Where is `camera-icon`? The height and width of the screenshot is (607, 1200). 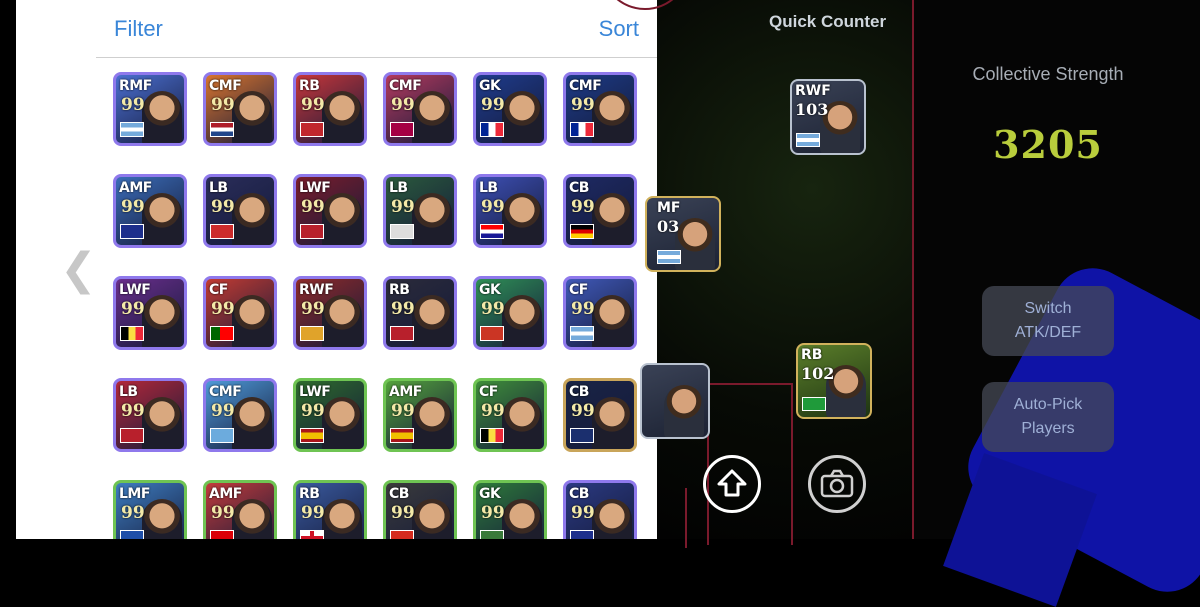
camera-icon is located at coordinates (837, 484).